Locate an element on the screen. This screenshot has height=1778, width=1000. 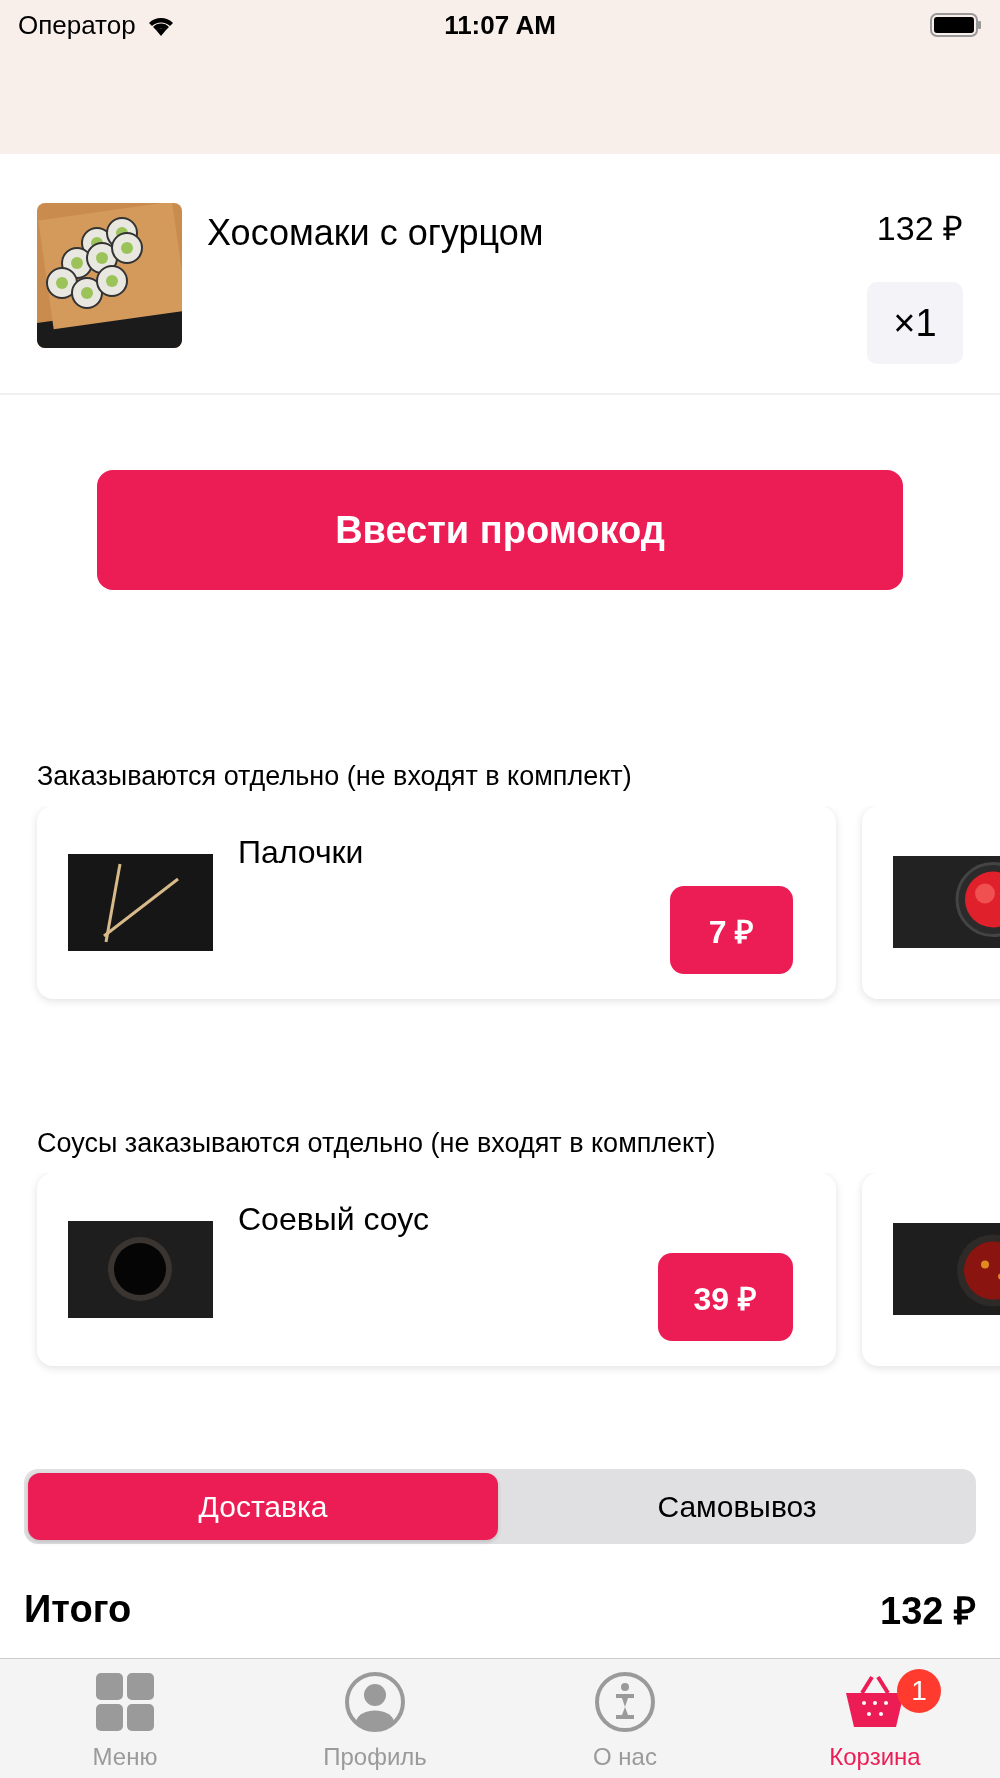
total-amount: 132 ₽ is located at coordinates (928, 1611).